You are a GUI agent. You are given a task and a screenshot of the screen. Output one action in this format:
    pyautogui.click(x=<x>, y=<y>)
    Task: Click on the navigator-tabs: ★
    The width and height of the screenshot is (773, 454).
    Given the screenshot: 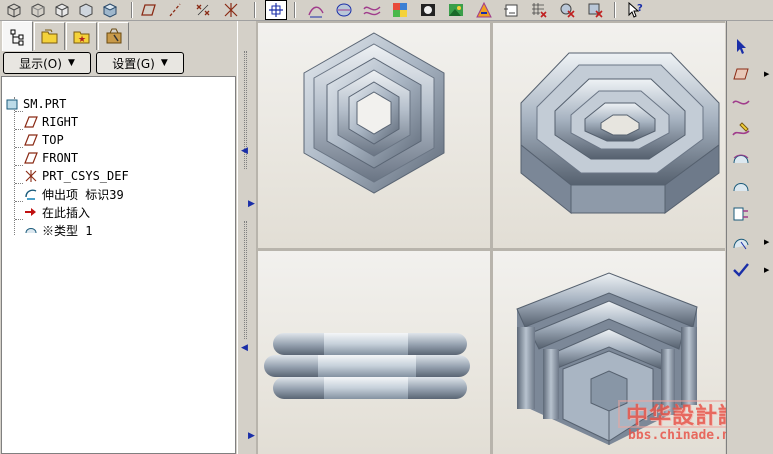 What is the action you would take?
    pyautogui.click(x=65, y=36)
    